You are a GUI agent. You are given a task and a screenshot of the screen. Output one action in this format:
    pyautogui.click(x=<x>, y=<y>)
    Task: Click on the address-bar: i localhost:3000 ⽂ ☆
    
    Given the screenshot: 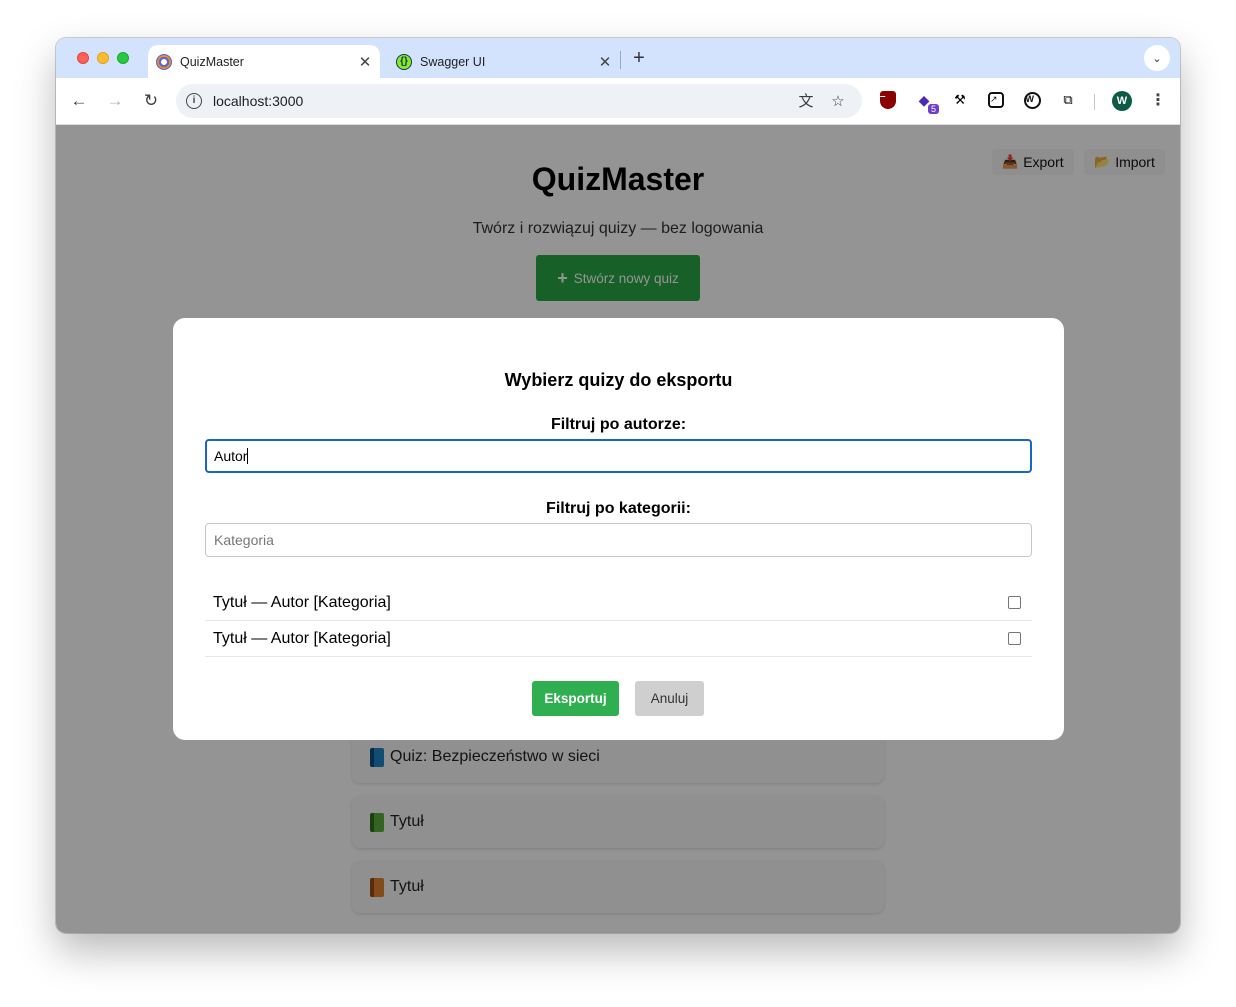 What is the action you would take?
    pyautogui.click(x=519, y=101)
    